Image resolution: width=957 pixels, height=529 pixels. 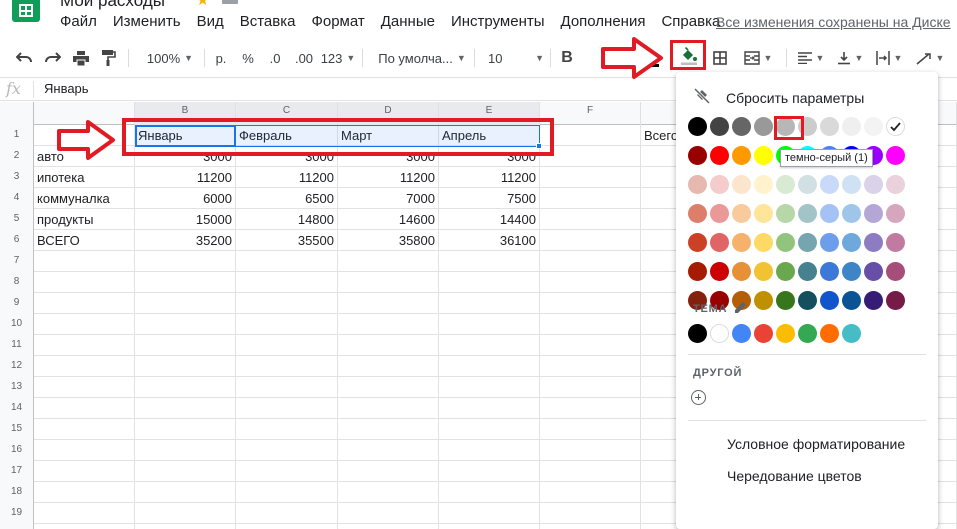 I want to click on row-header: 9, so click(x=17, y=303).